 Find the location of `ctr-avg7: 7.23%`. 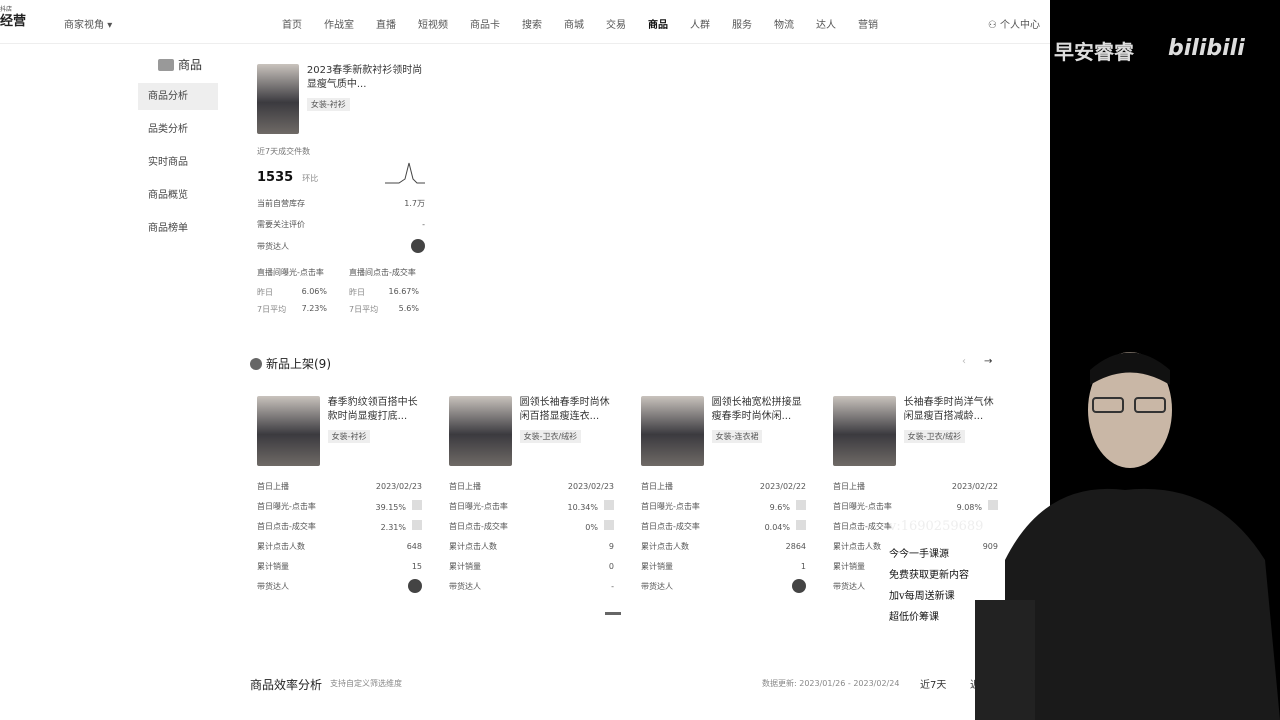

ctr-avg7: 7.23% is located at coordinates (314, 308).